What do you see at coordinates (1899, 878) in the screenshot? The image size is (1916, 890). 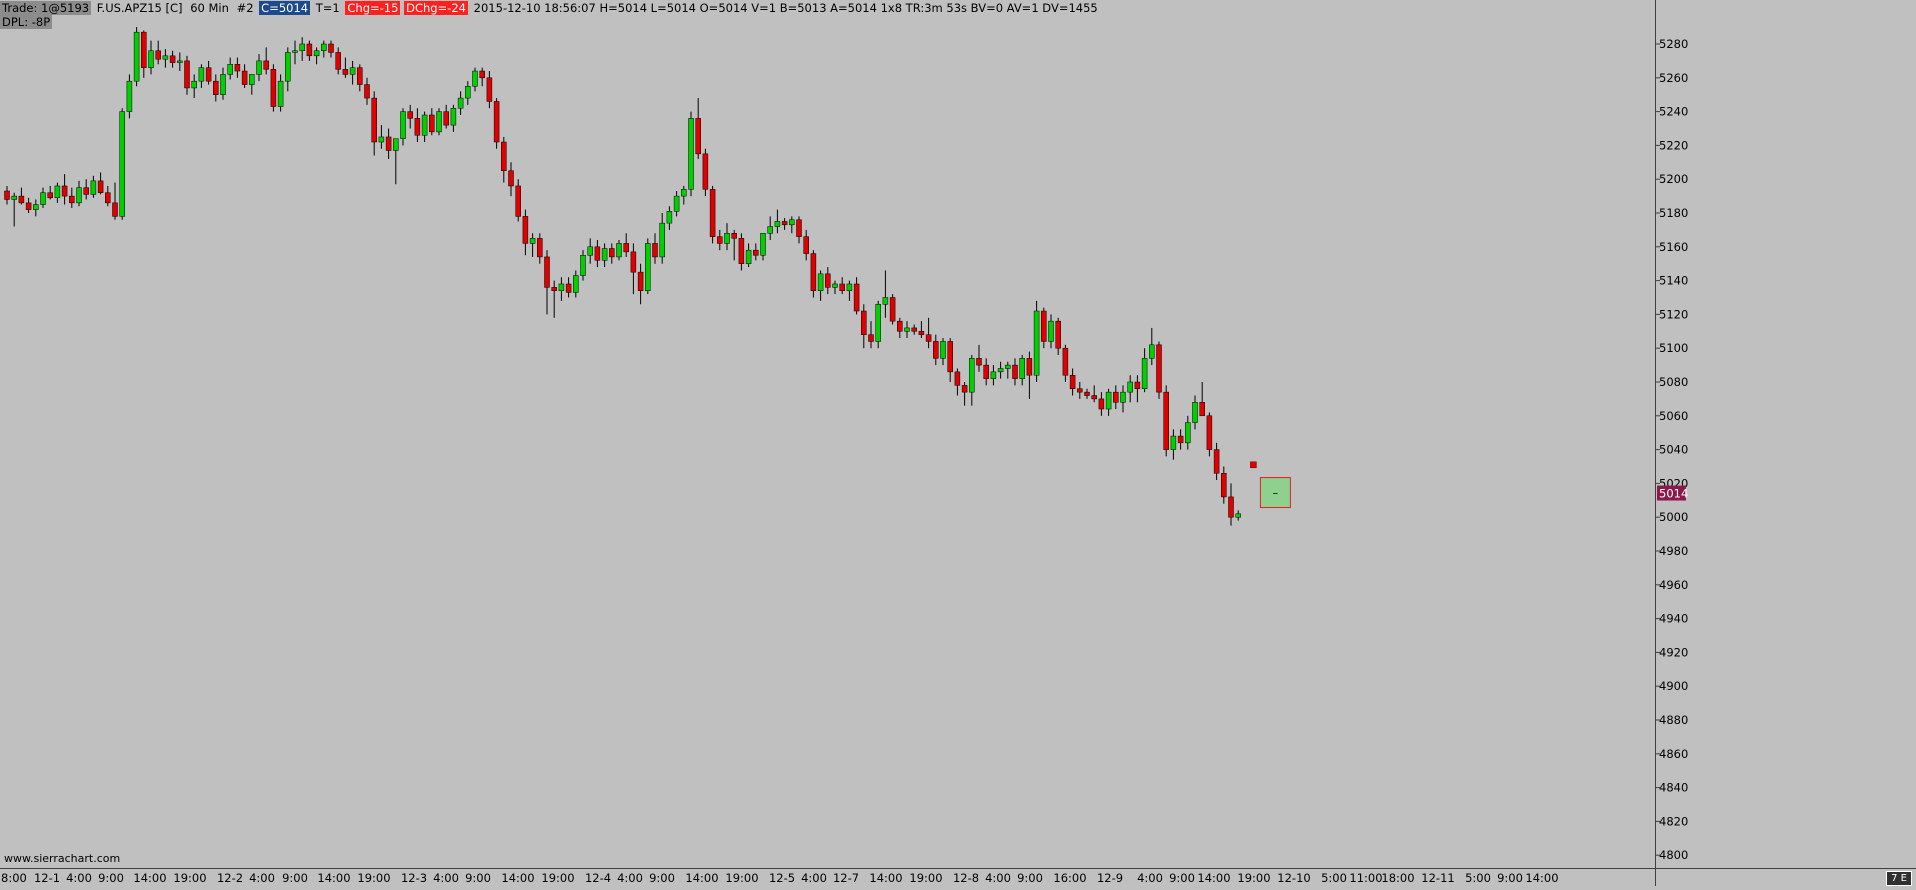 I see `corner-label: 7 E` at bounding box center [1899, 878].